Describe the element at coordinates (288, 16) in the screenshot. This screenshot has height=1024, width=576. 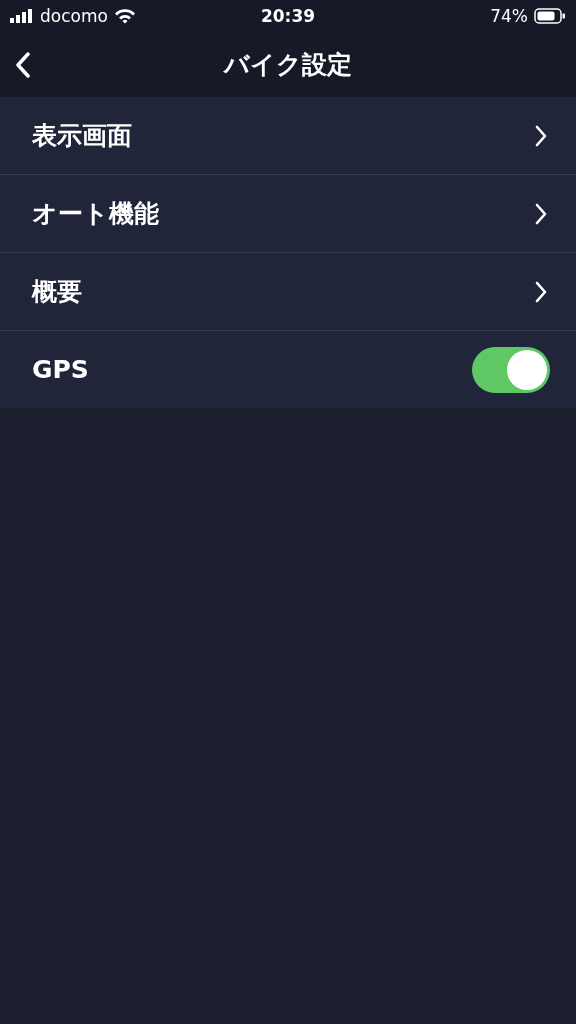
I see `clock-time: 20:39` at that location.